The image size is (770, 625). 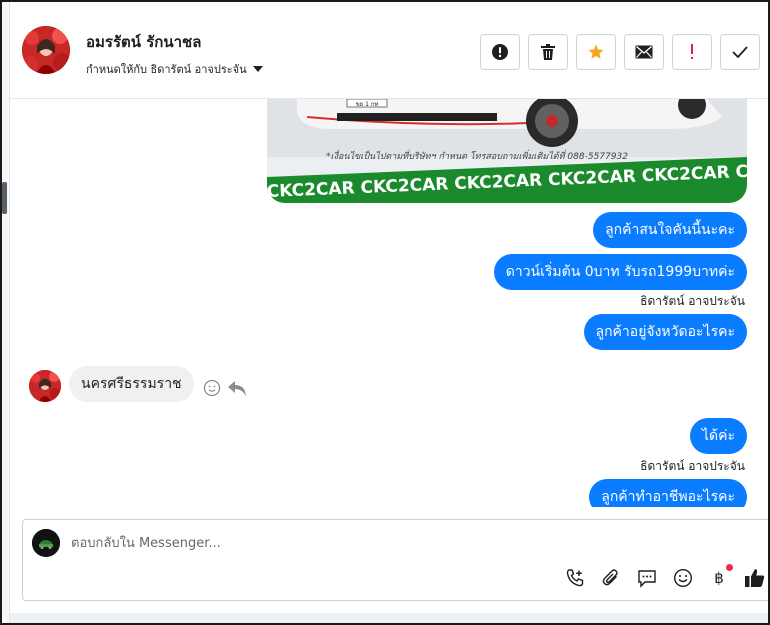 I want to click on star-icon, so click(x=596, y=51).